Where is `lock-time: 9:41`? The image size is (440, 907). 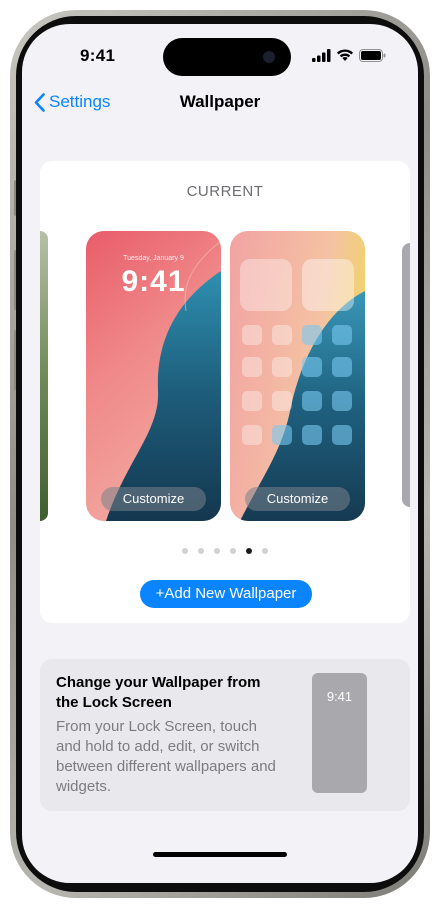
lock-time: 9:41 is located at coordinates (153, 281).